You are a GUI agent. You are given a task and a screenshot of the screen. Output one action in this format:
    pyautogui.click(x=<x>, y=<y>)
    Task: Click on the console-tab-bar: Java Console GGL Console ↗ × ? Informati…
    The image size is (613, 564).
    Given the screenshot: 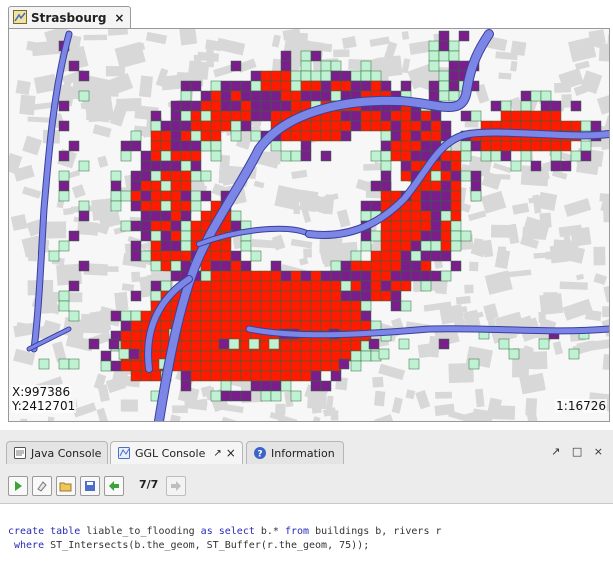 What is the action you would take?
    pyautogui.click(x=306, y=447)
    